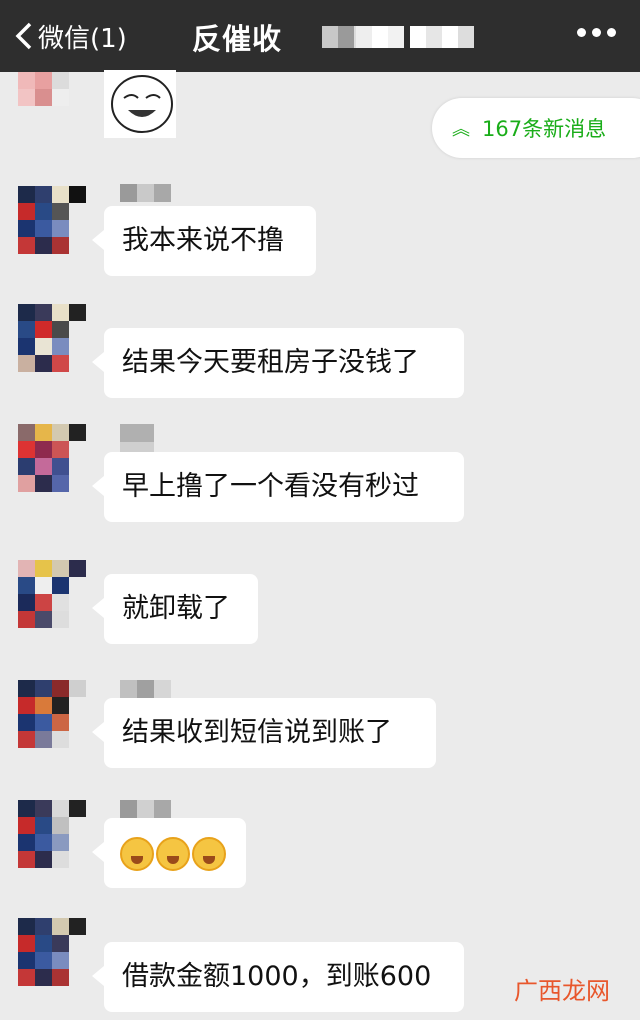  I want to click on sticker-image, so click(140, 104).